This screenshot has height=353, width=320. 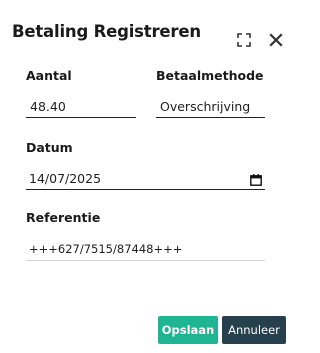 What do you see at coordinates (210, 75) in the screenshot?
I see `betaalmethode-label: Betaalmethode` at bounding box center [210, 75].